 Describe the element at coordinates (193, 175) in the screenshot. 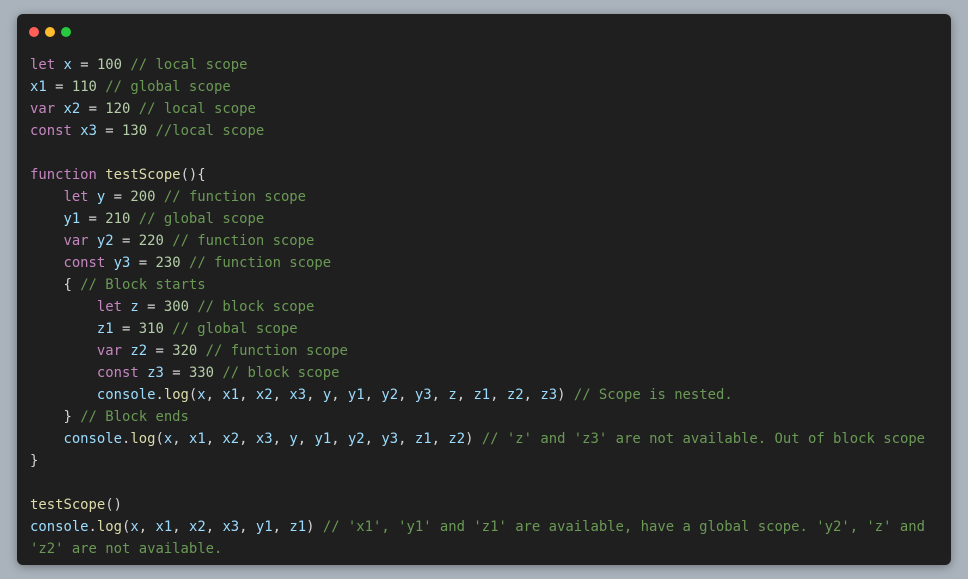

I see `punctuation-token: (){` at that location.